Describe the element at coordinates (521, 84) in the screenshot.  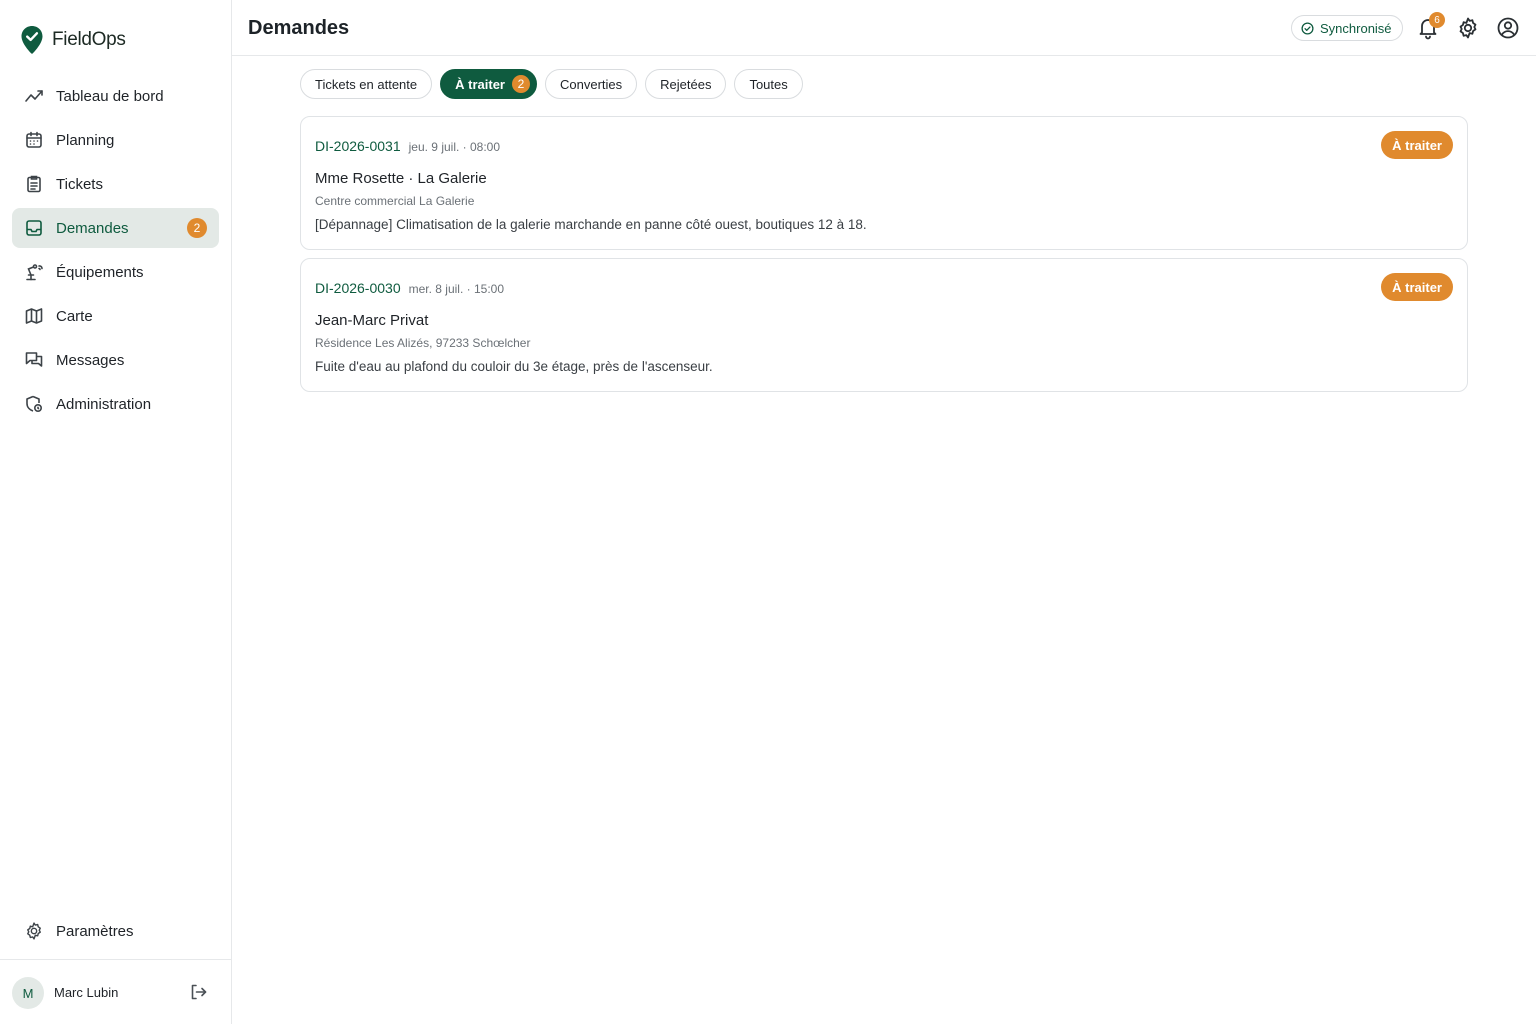
I see `tab-count-badge: 2` at that location.